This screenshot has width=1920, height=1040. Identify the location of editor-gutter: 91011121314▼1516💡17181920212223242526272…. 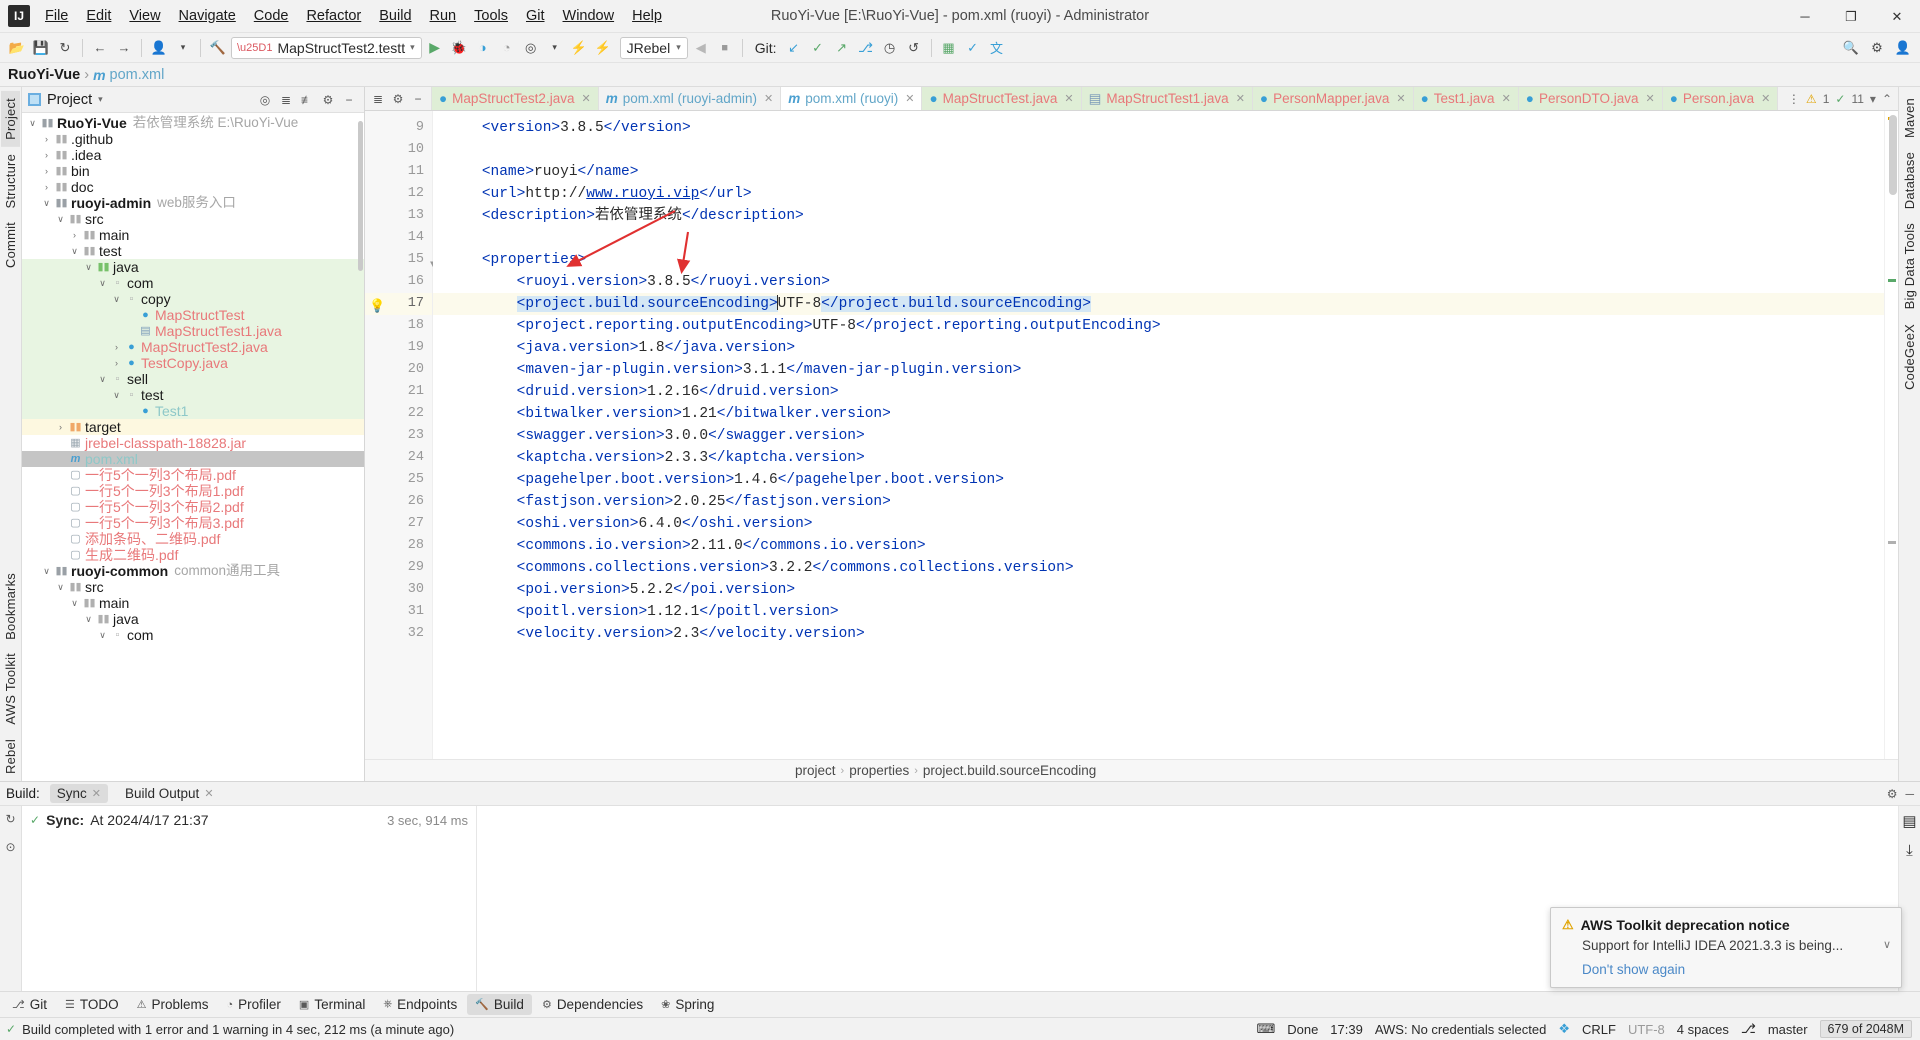
(400, 435).